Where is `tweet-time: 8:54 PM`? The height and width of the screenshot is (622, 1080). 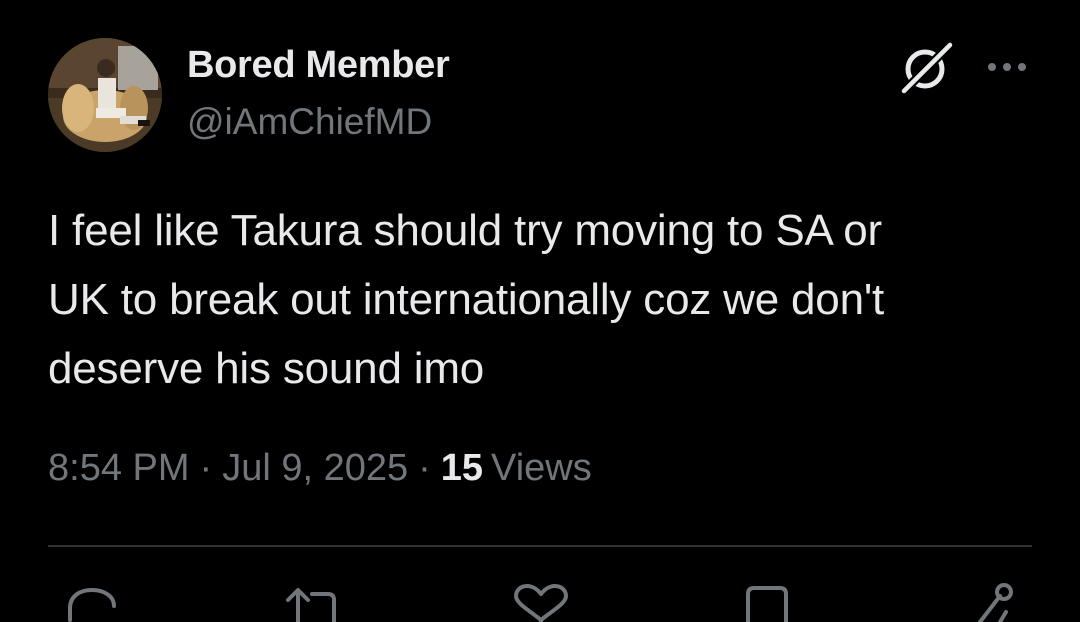 tweet-time: 8:54 PM is located at coordinates (119, 468).